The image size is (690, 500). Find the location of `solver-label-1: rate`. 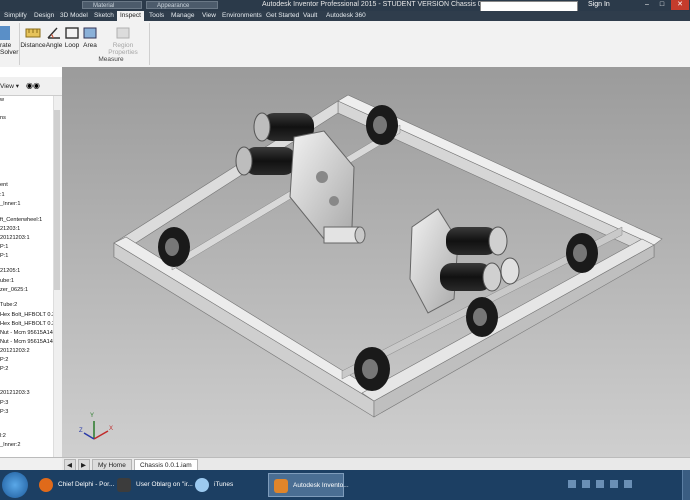

solver-label-1: rate is located at coordinates (6, 45).